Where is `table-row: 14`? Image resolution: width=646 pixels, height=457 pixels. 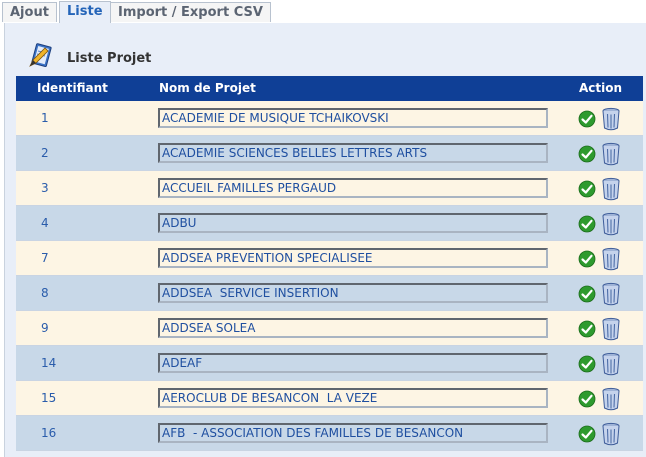 table-row: 14 is located at coordinates (329, 363).